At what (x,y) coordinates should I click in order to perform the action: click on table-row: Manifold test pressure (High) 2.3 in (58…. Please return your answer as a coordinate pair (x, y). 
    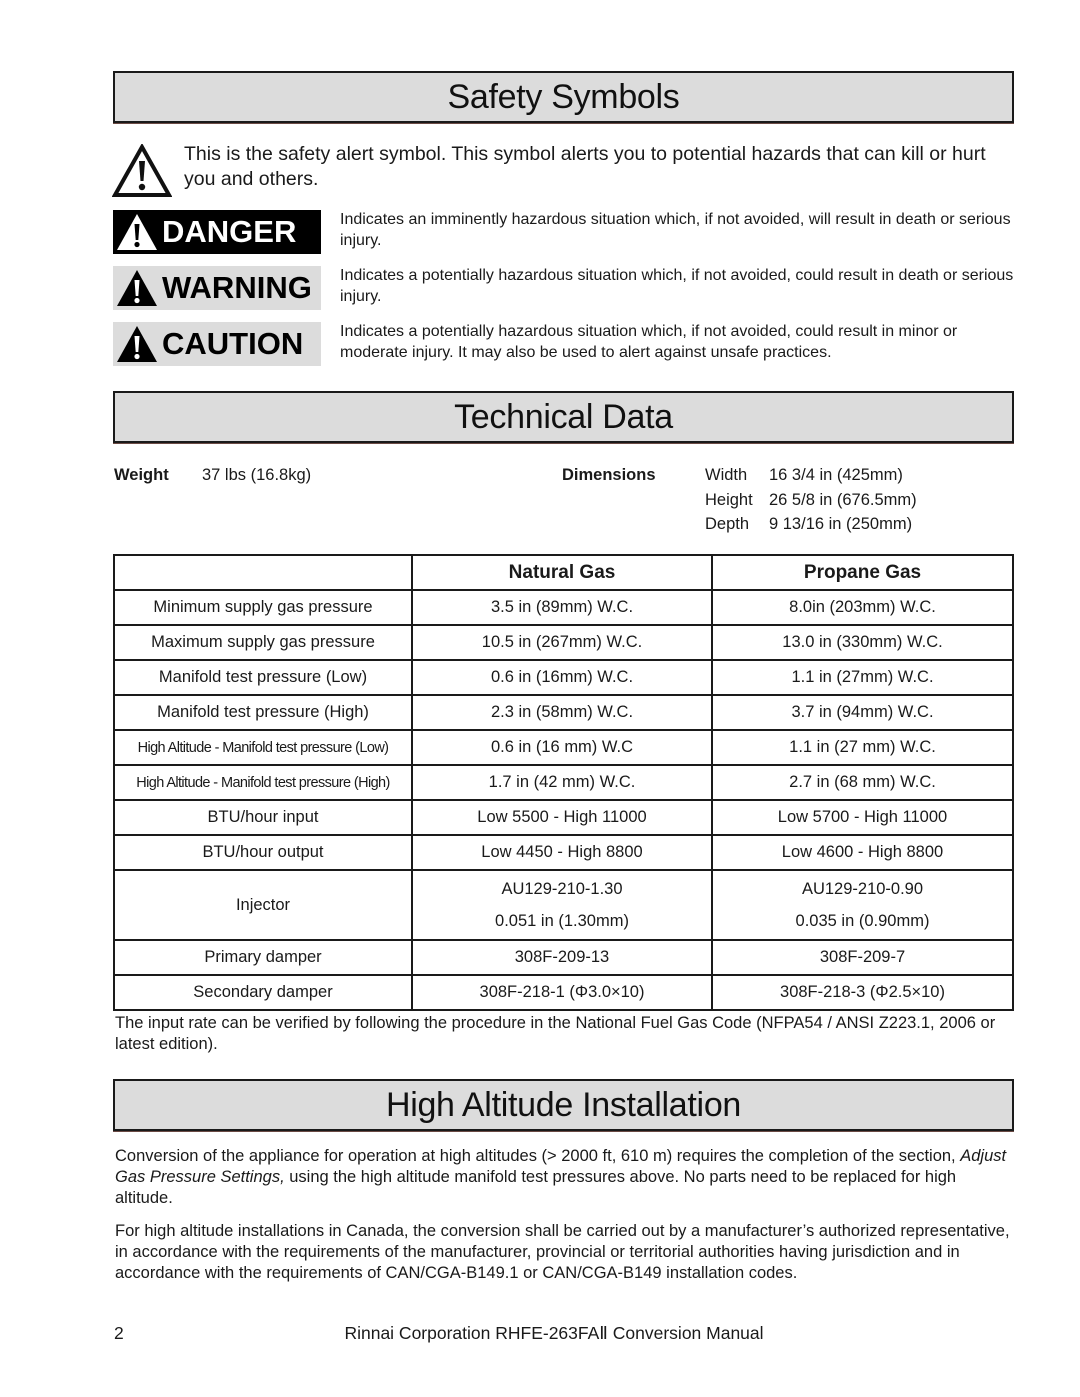
    Looking at the image, I should click on (563, 712).